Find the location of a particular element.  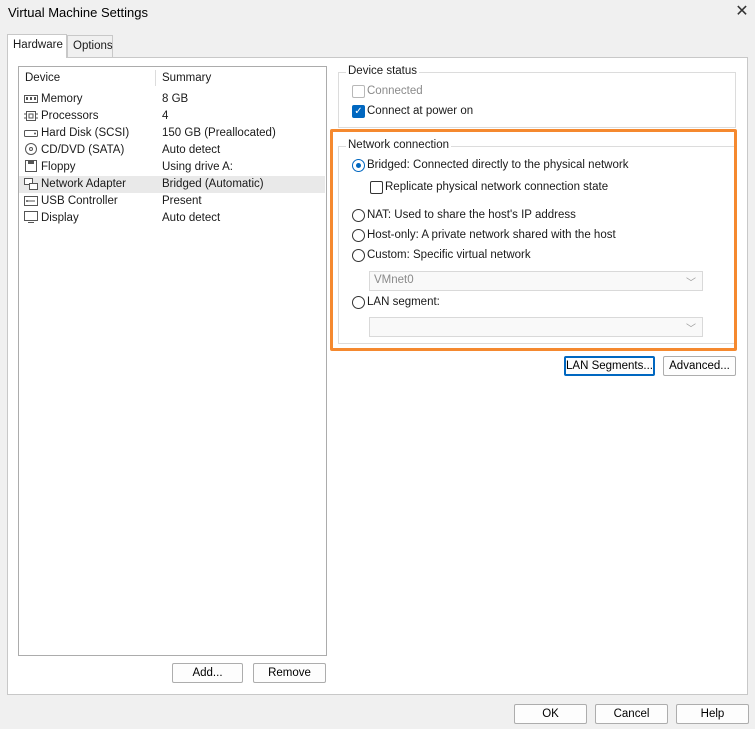

column-divider is located at coordinates (155, 78).